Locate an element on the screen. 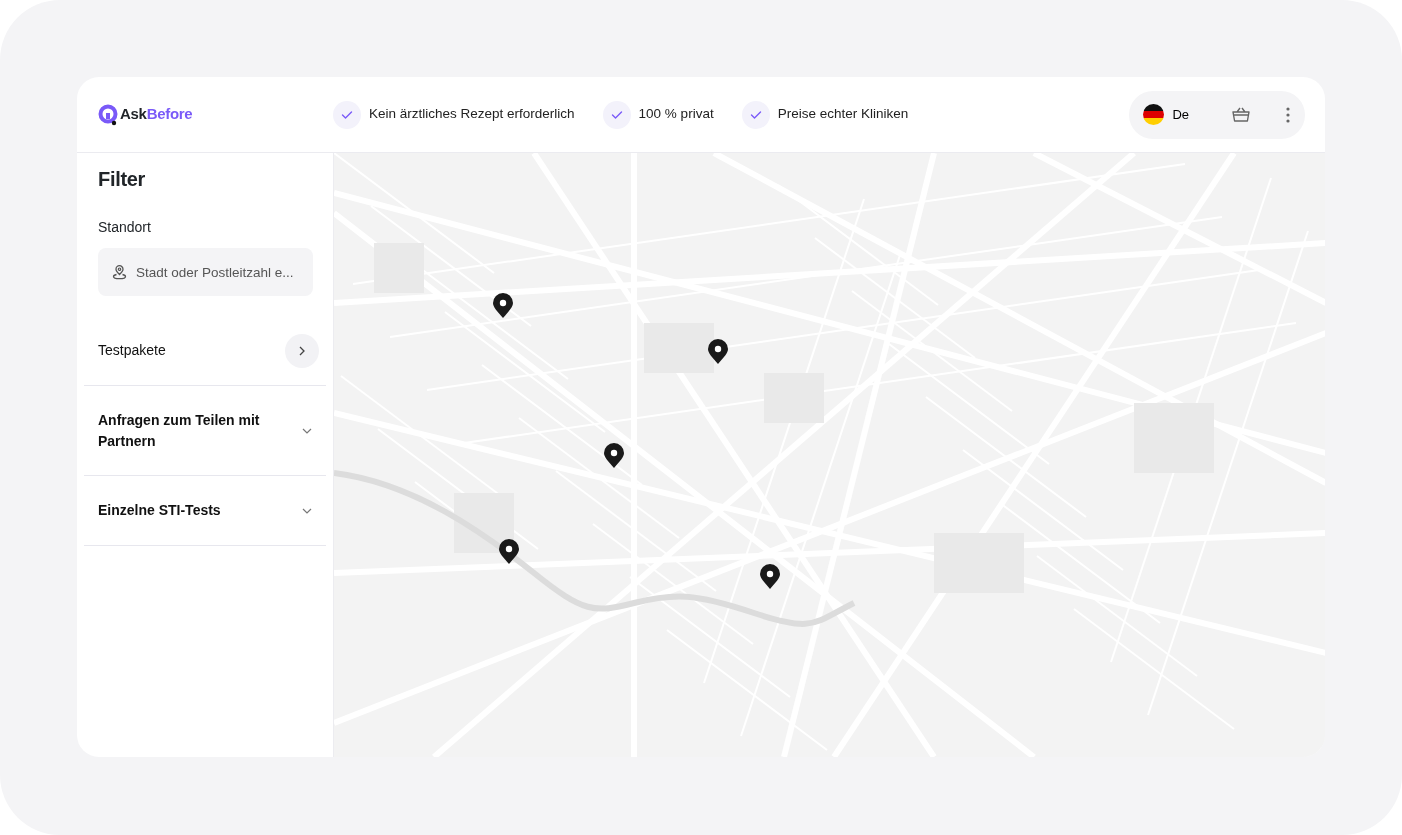 The image size is (1402, 835). basket-icon is located at coordinates (1241, 114).